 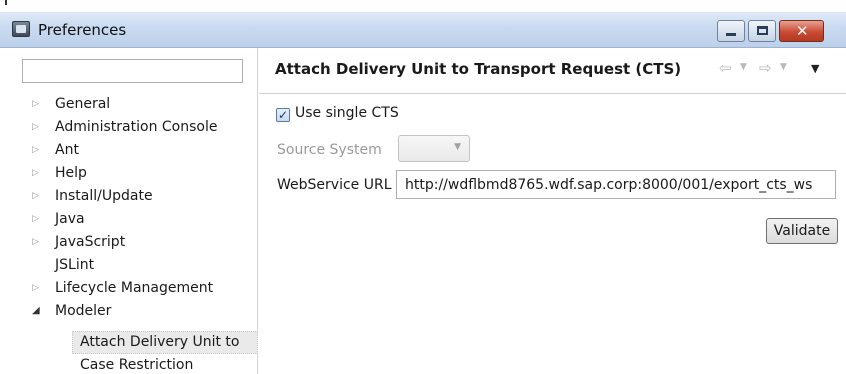 I want to click on tree-item-label: Case Restriction, so click(x=137, y=365).